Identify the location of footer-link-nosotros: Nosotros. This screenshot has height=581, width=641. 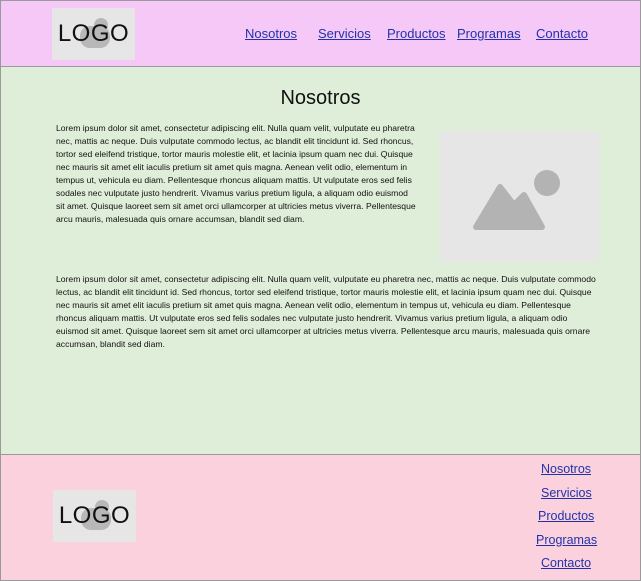
(566, 469).